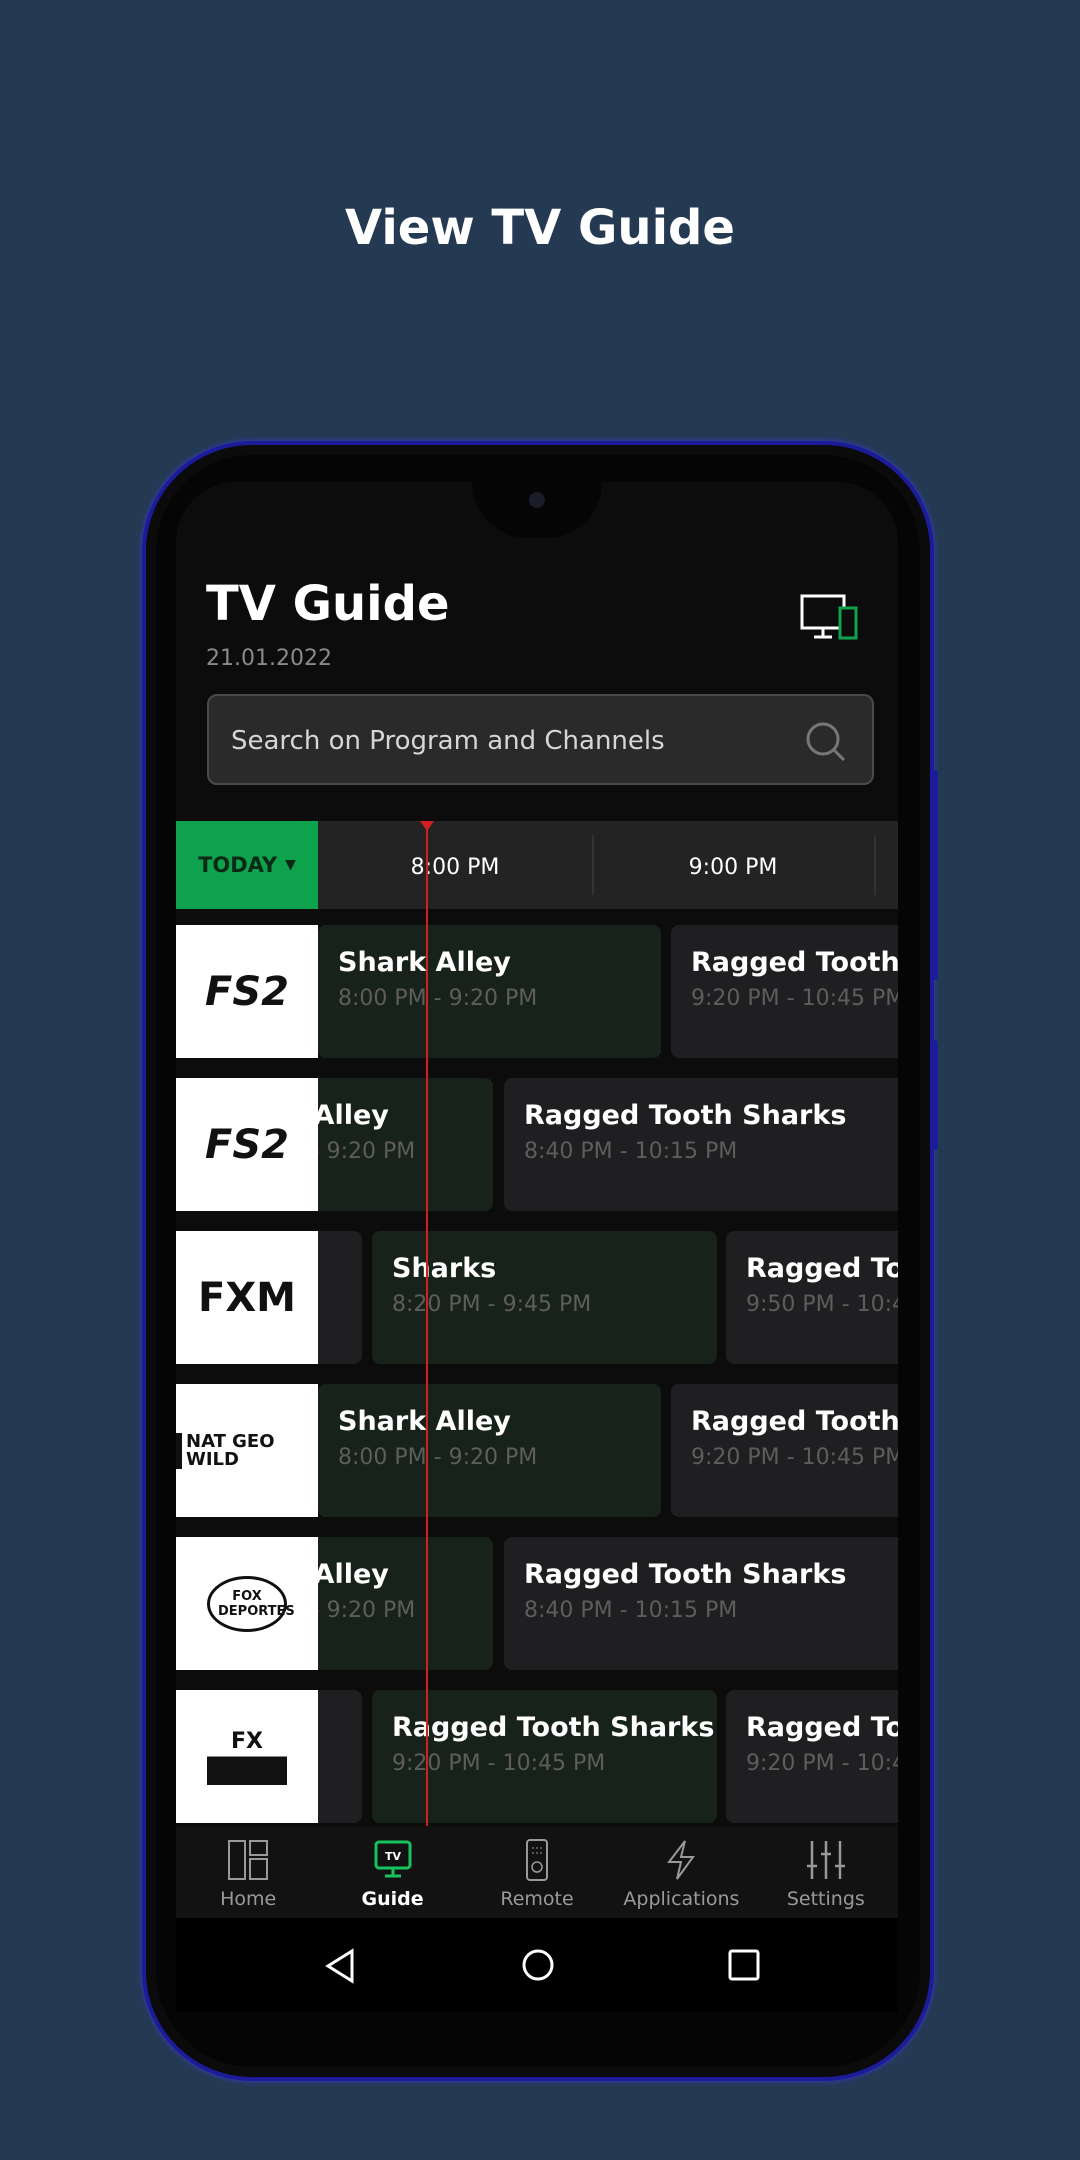 Image resolution: width=1080 pixels, height=2160 pixels. I want to click on nav-remote: Remote, so click(537, 1872).